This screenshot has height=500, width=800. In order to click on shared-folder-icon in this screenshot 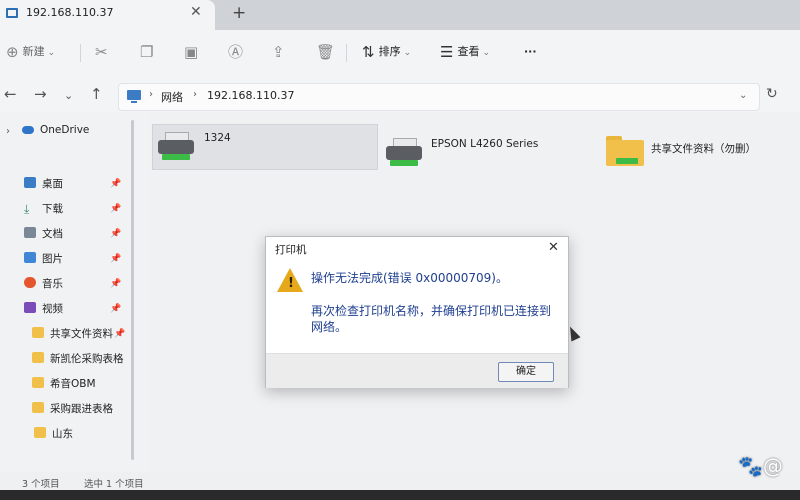, I will do `click(625, 151)`.